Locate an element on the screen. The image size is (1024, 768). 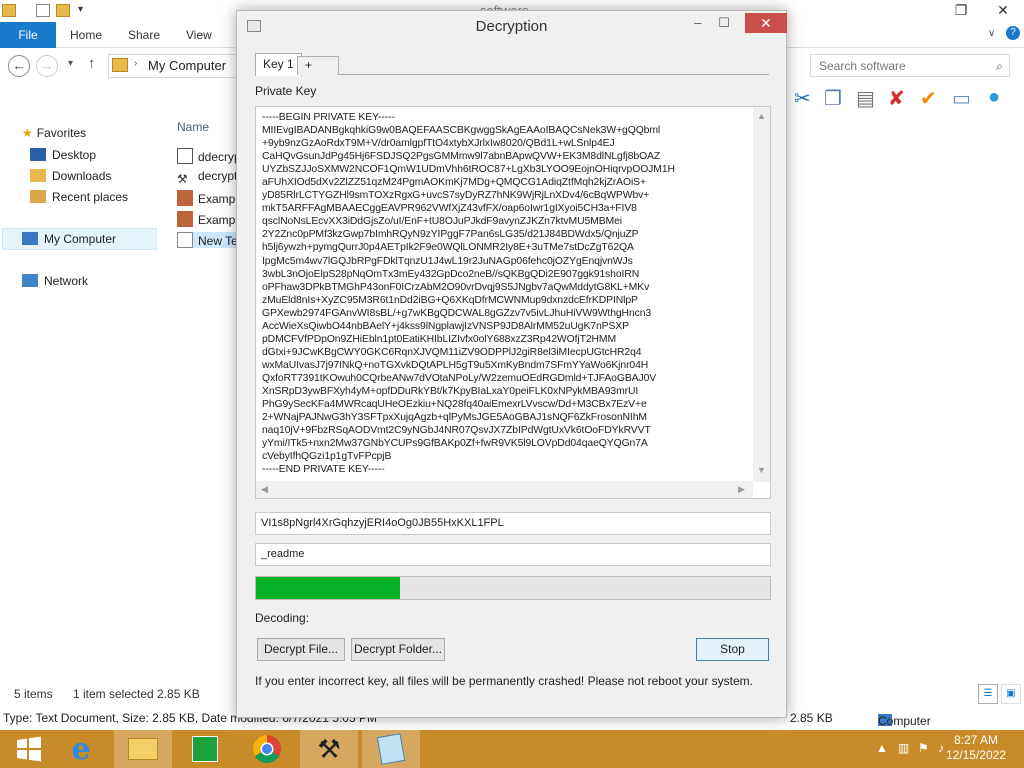
list-item: New Te is located at coordinates (207, 240).